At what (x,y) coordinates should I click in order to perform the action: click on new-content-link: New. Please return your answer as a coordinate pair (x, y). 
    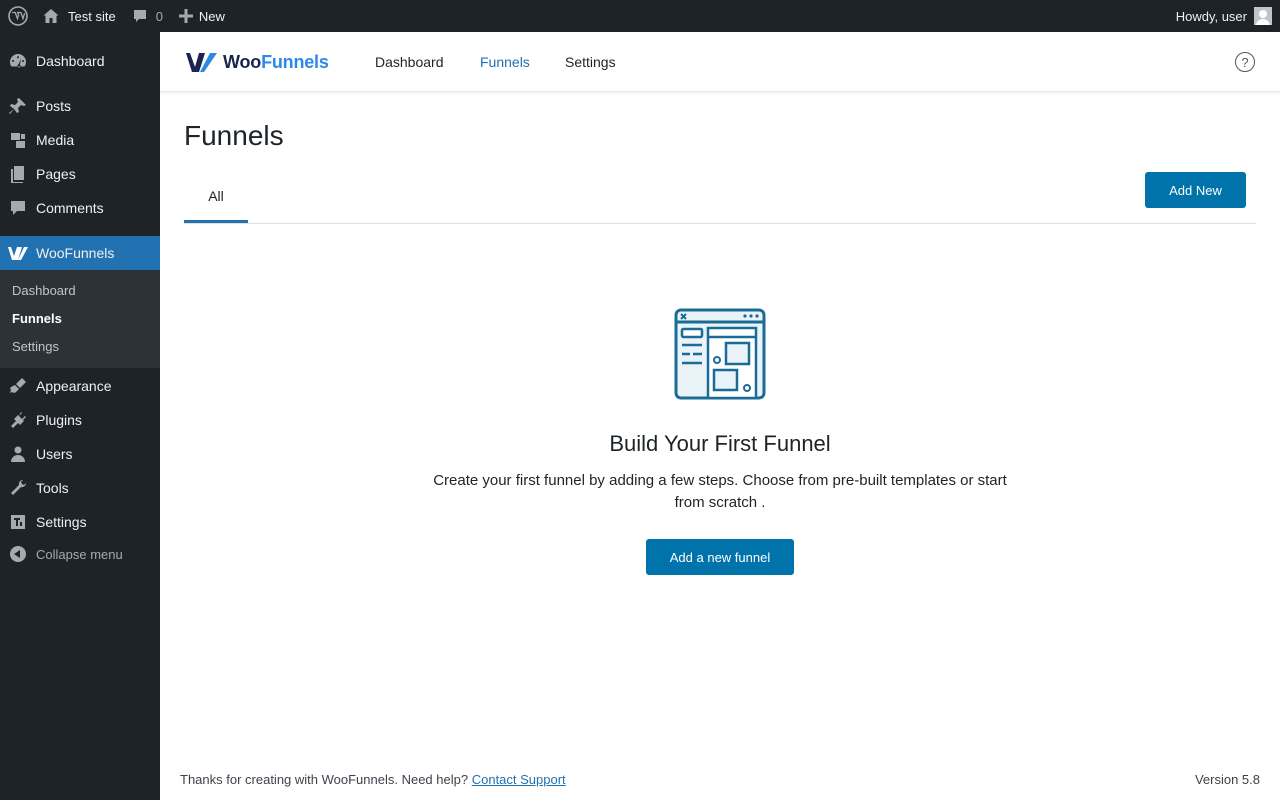
    Looking at the image, I should click on (202, 16).